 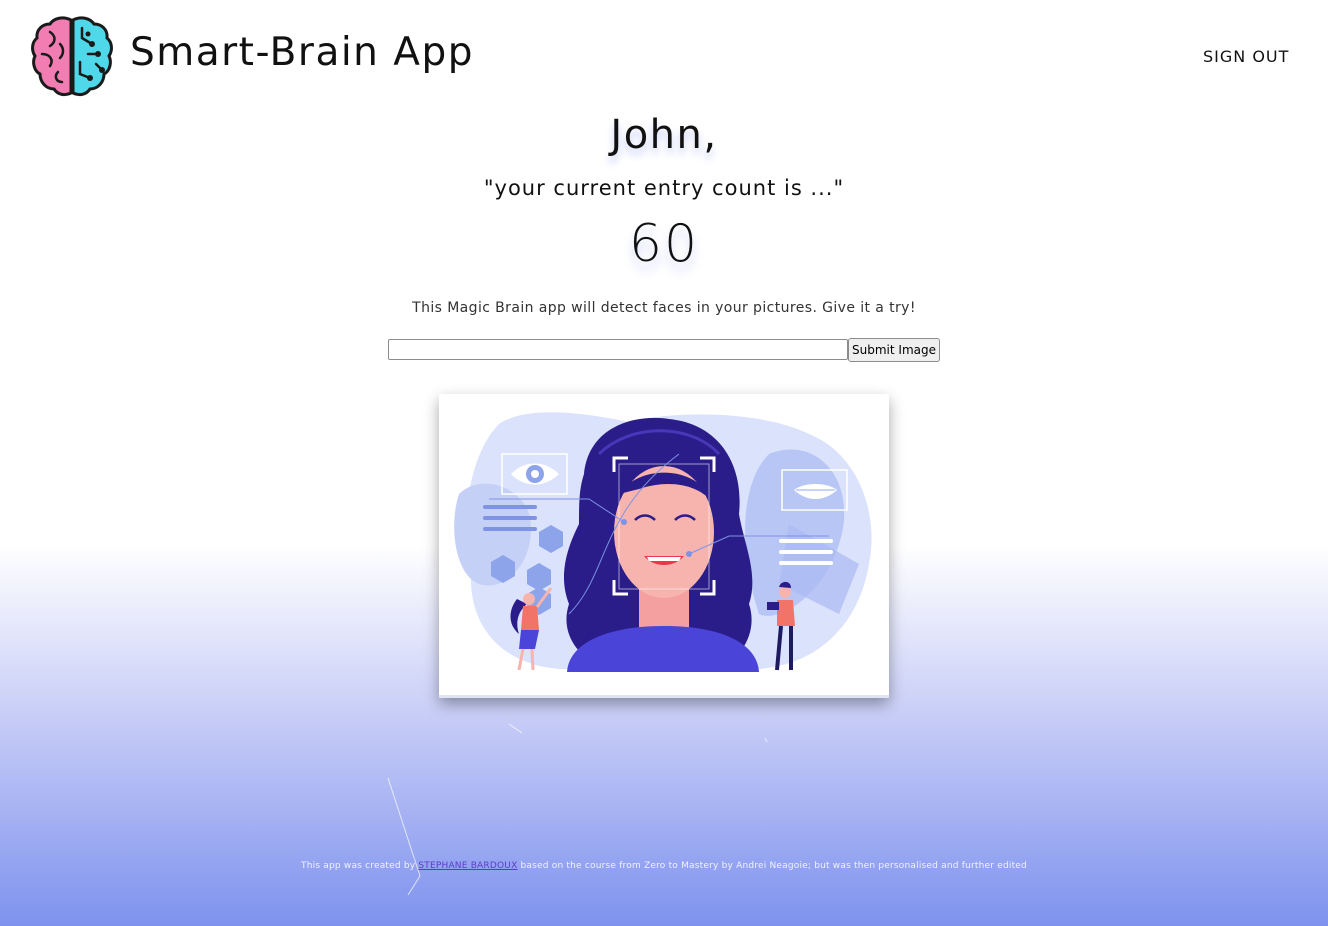 I want to click on entry-count-text: "your current entry count is ...", so click(x=664, y=188).